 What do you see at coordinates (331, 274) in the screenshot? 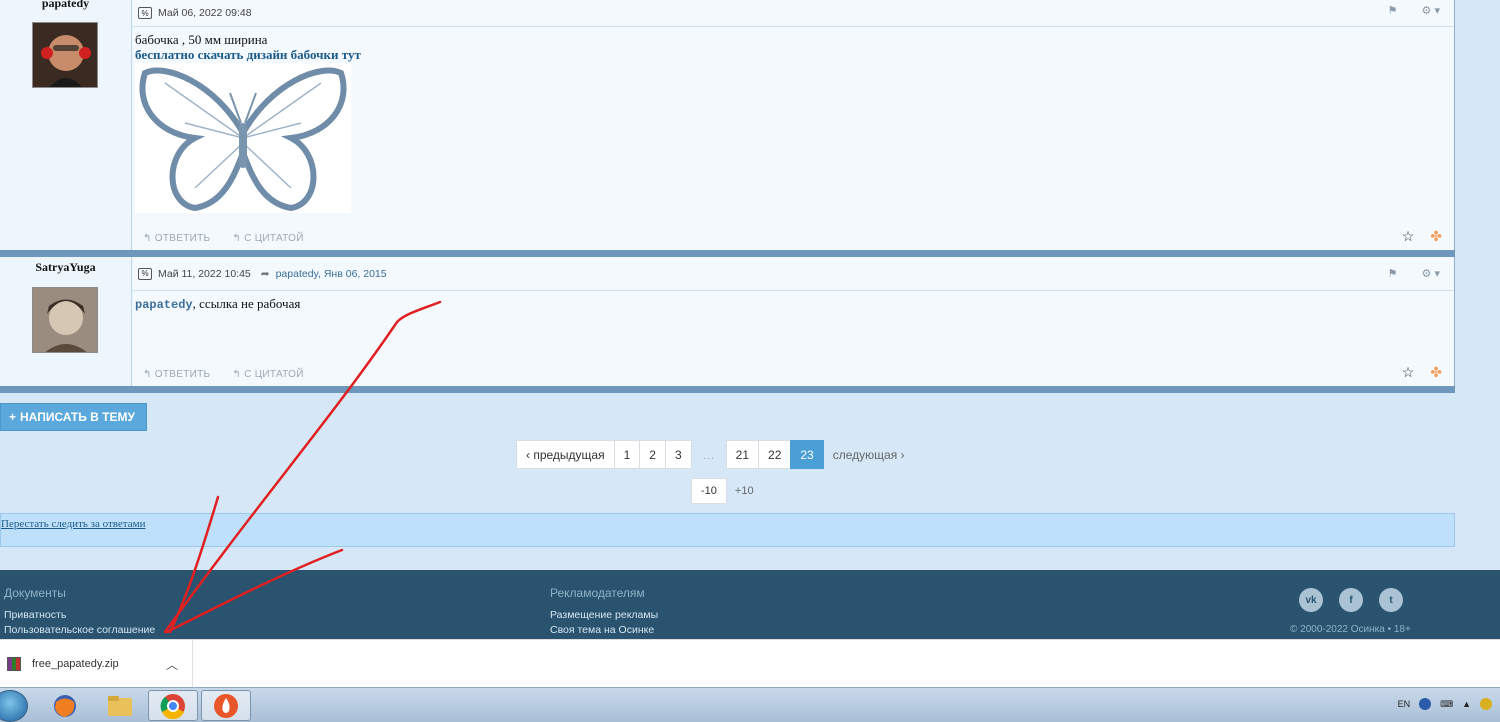
I see `reply-to-link: papatedy, Янв 06, 2015` at bounding box center [331, 274].